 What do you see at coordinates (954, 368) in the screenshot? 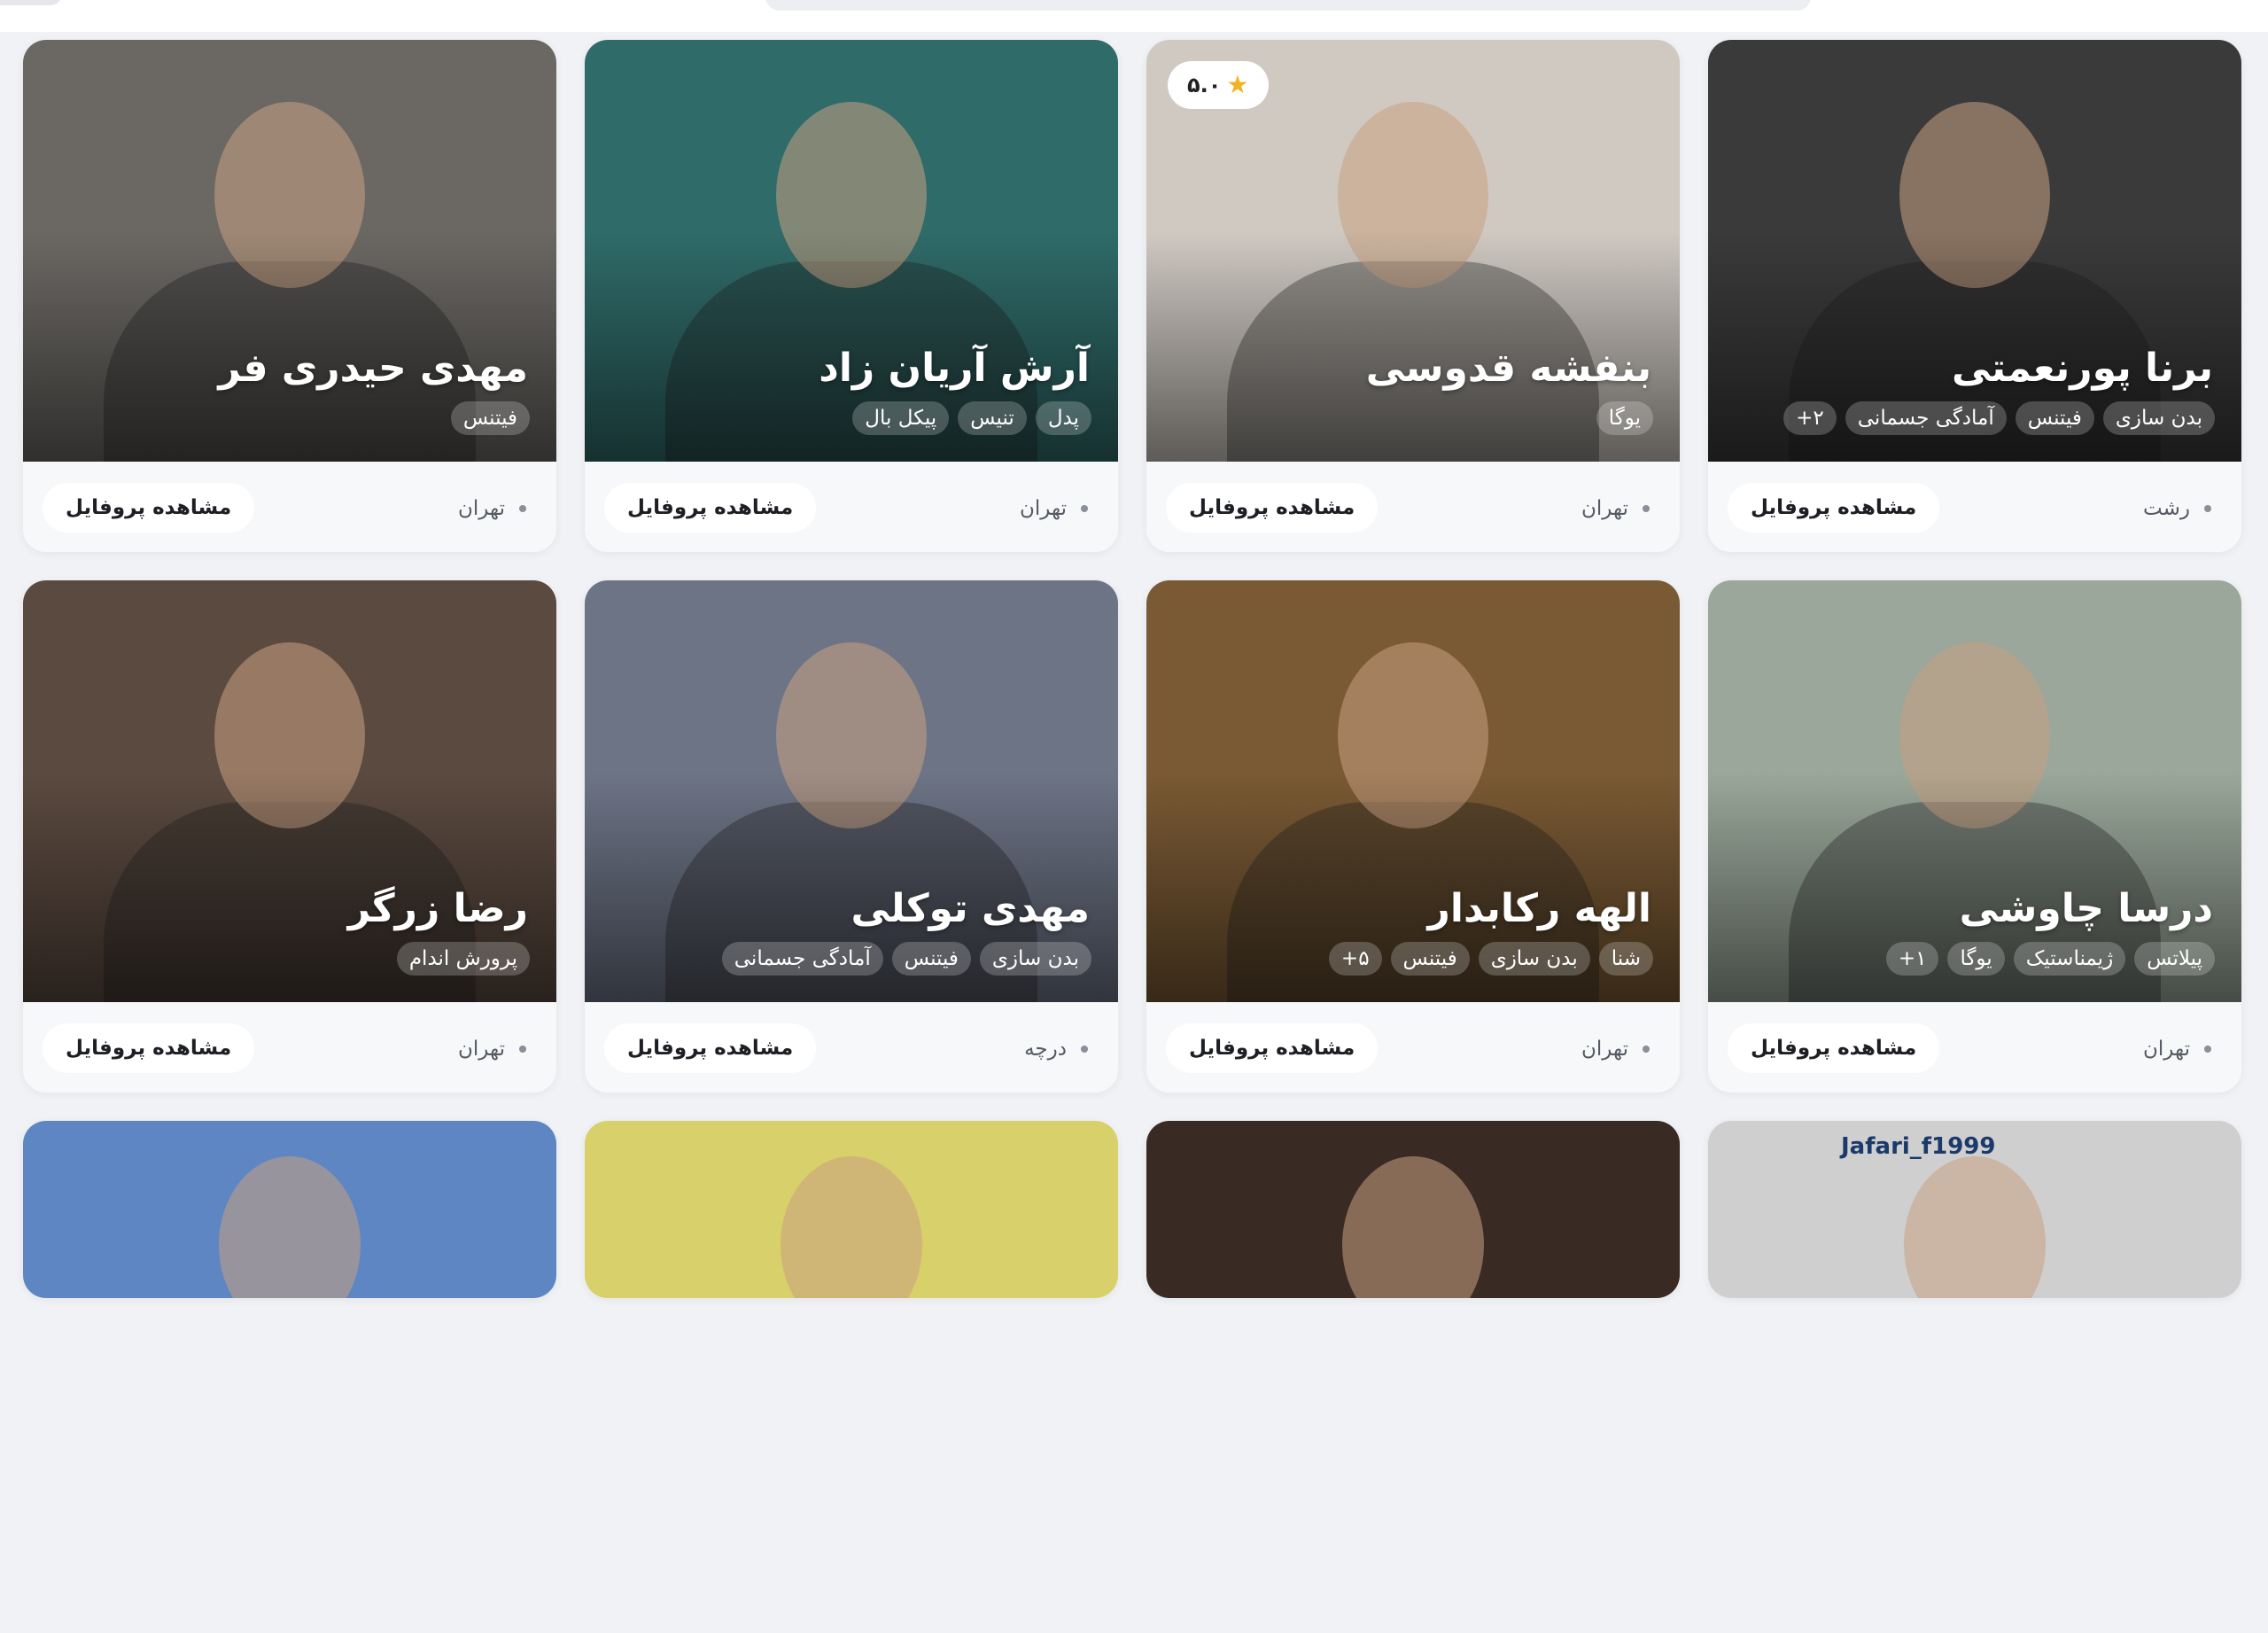
I see `trainer-name: آرش آریان زاد` at bounding box center [954, 368].